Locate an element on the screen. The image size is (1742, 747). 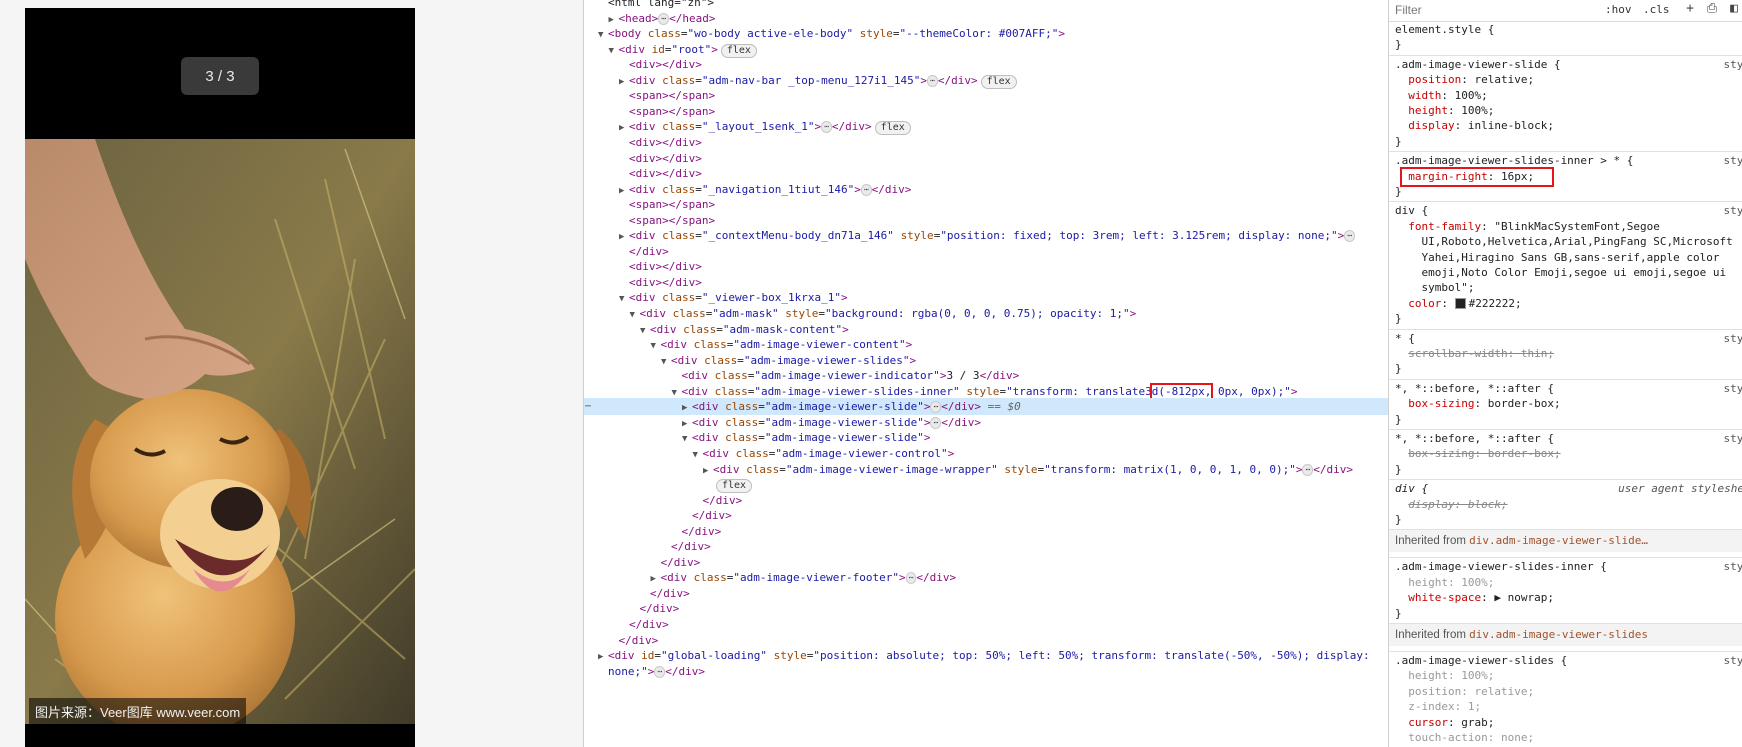
dom-node: ▼ <div id="root"> flex is located at coordinates (986, 49).